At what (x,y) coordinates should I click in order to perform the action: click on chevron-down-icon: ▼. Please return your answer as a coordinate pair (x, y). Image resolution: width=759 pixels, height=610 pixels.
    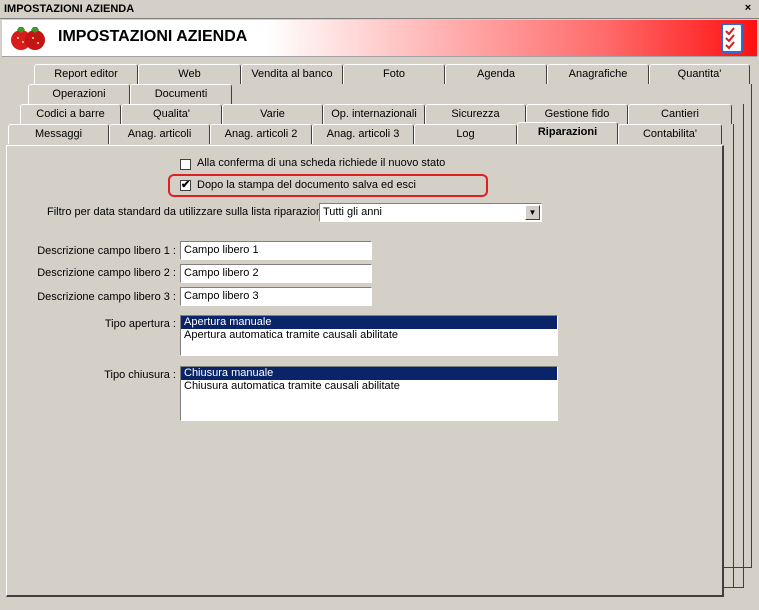
    Looking at the image, I should click on (532, 212).